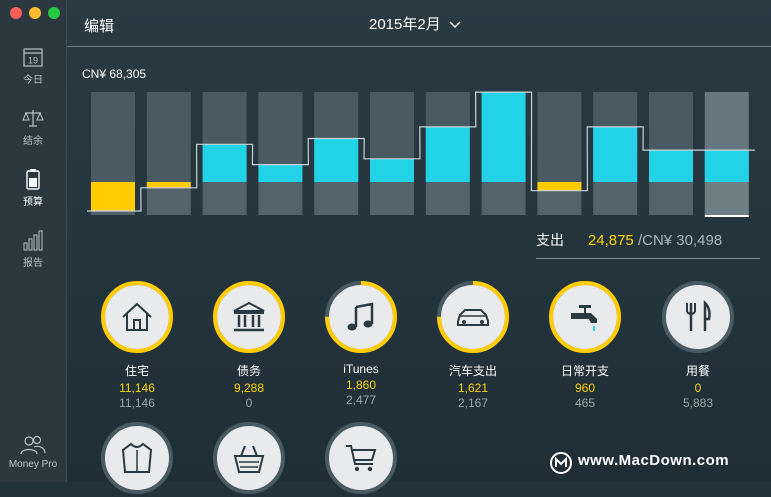 This screenshot has height=497, width=771. I want to click on summary-budget: /CN¥ 30,498, so click(678, 240).